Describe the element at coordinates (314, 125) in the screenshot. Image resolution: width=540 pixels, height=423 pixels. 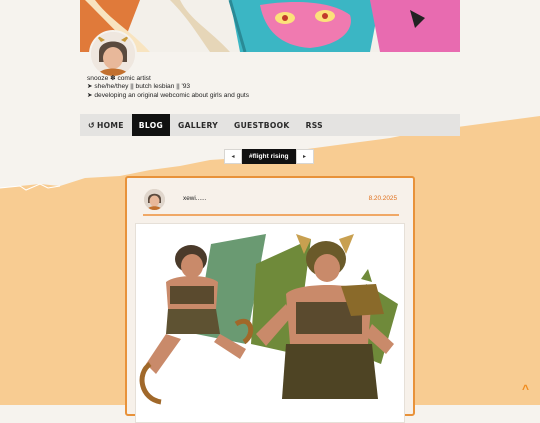
I see `nav-rss: RSS` at that location.